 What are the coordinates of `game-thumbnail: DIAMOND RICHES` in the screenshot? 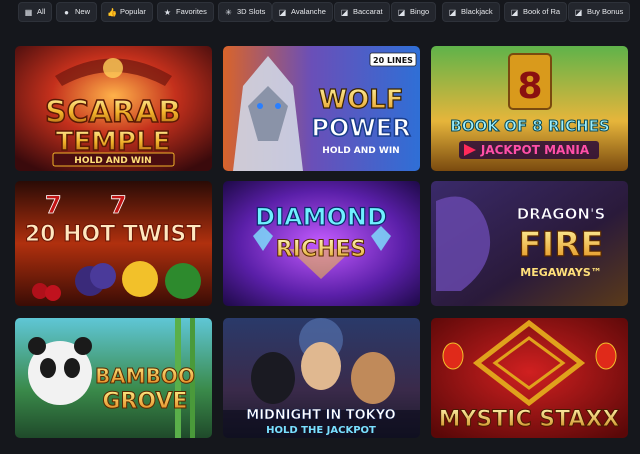 It's located at (321, 243).